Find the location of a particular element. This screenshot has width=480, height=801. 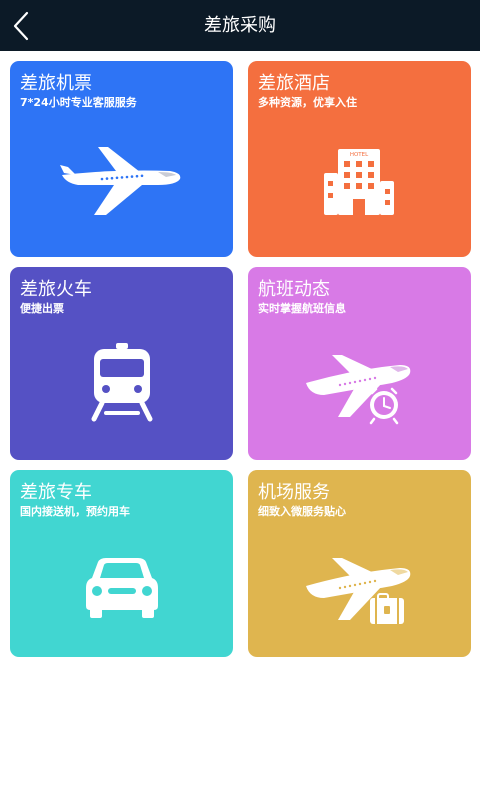

tile-airport-service: 机场服务 细致入微服务贴心 is located at coordinates (359, 563).